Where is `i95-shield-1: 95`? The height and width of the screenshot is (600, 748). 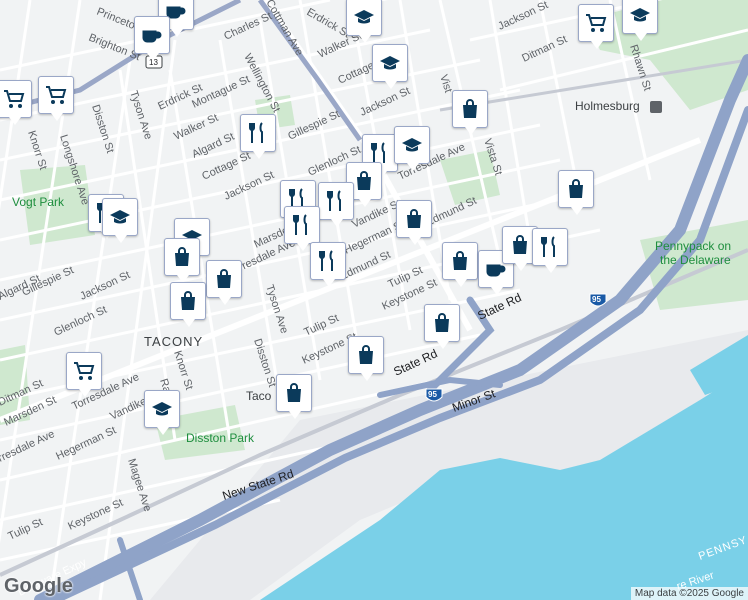 i95-shield-1: 95 is located at coordinates (598, 300).